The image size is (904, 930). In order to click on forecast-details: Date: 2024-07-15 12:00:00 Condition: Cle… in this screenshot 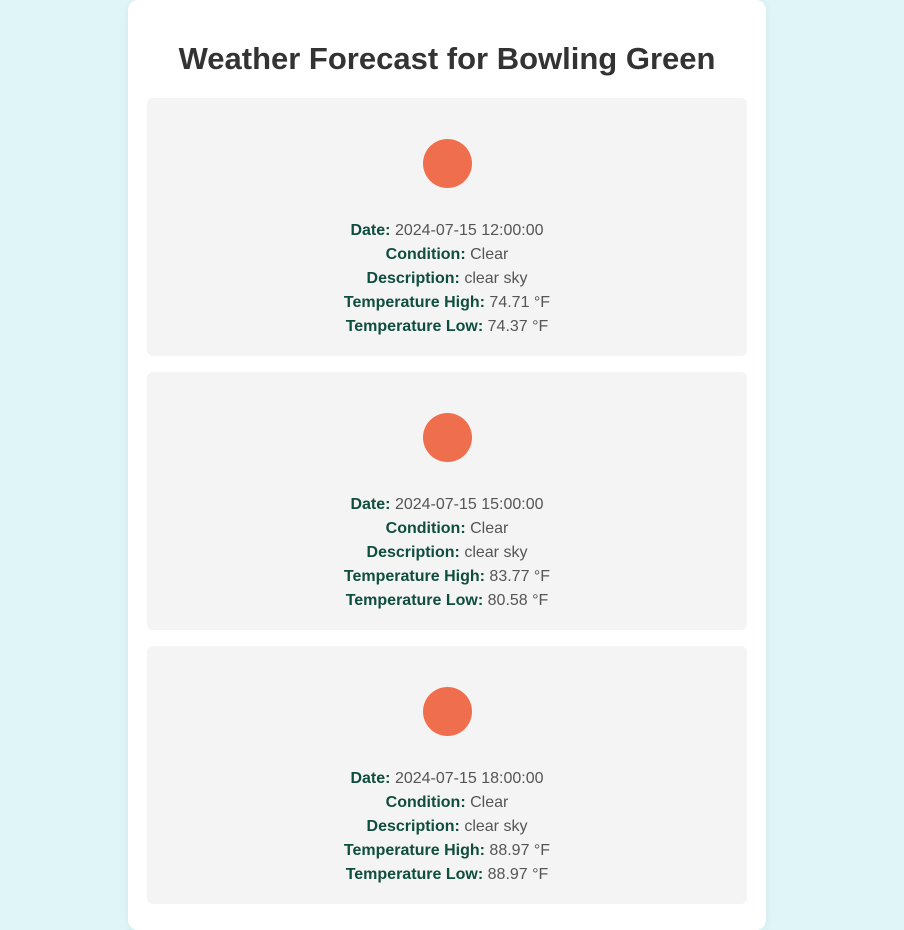, I will do `click(447, 279)`.